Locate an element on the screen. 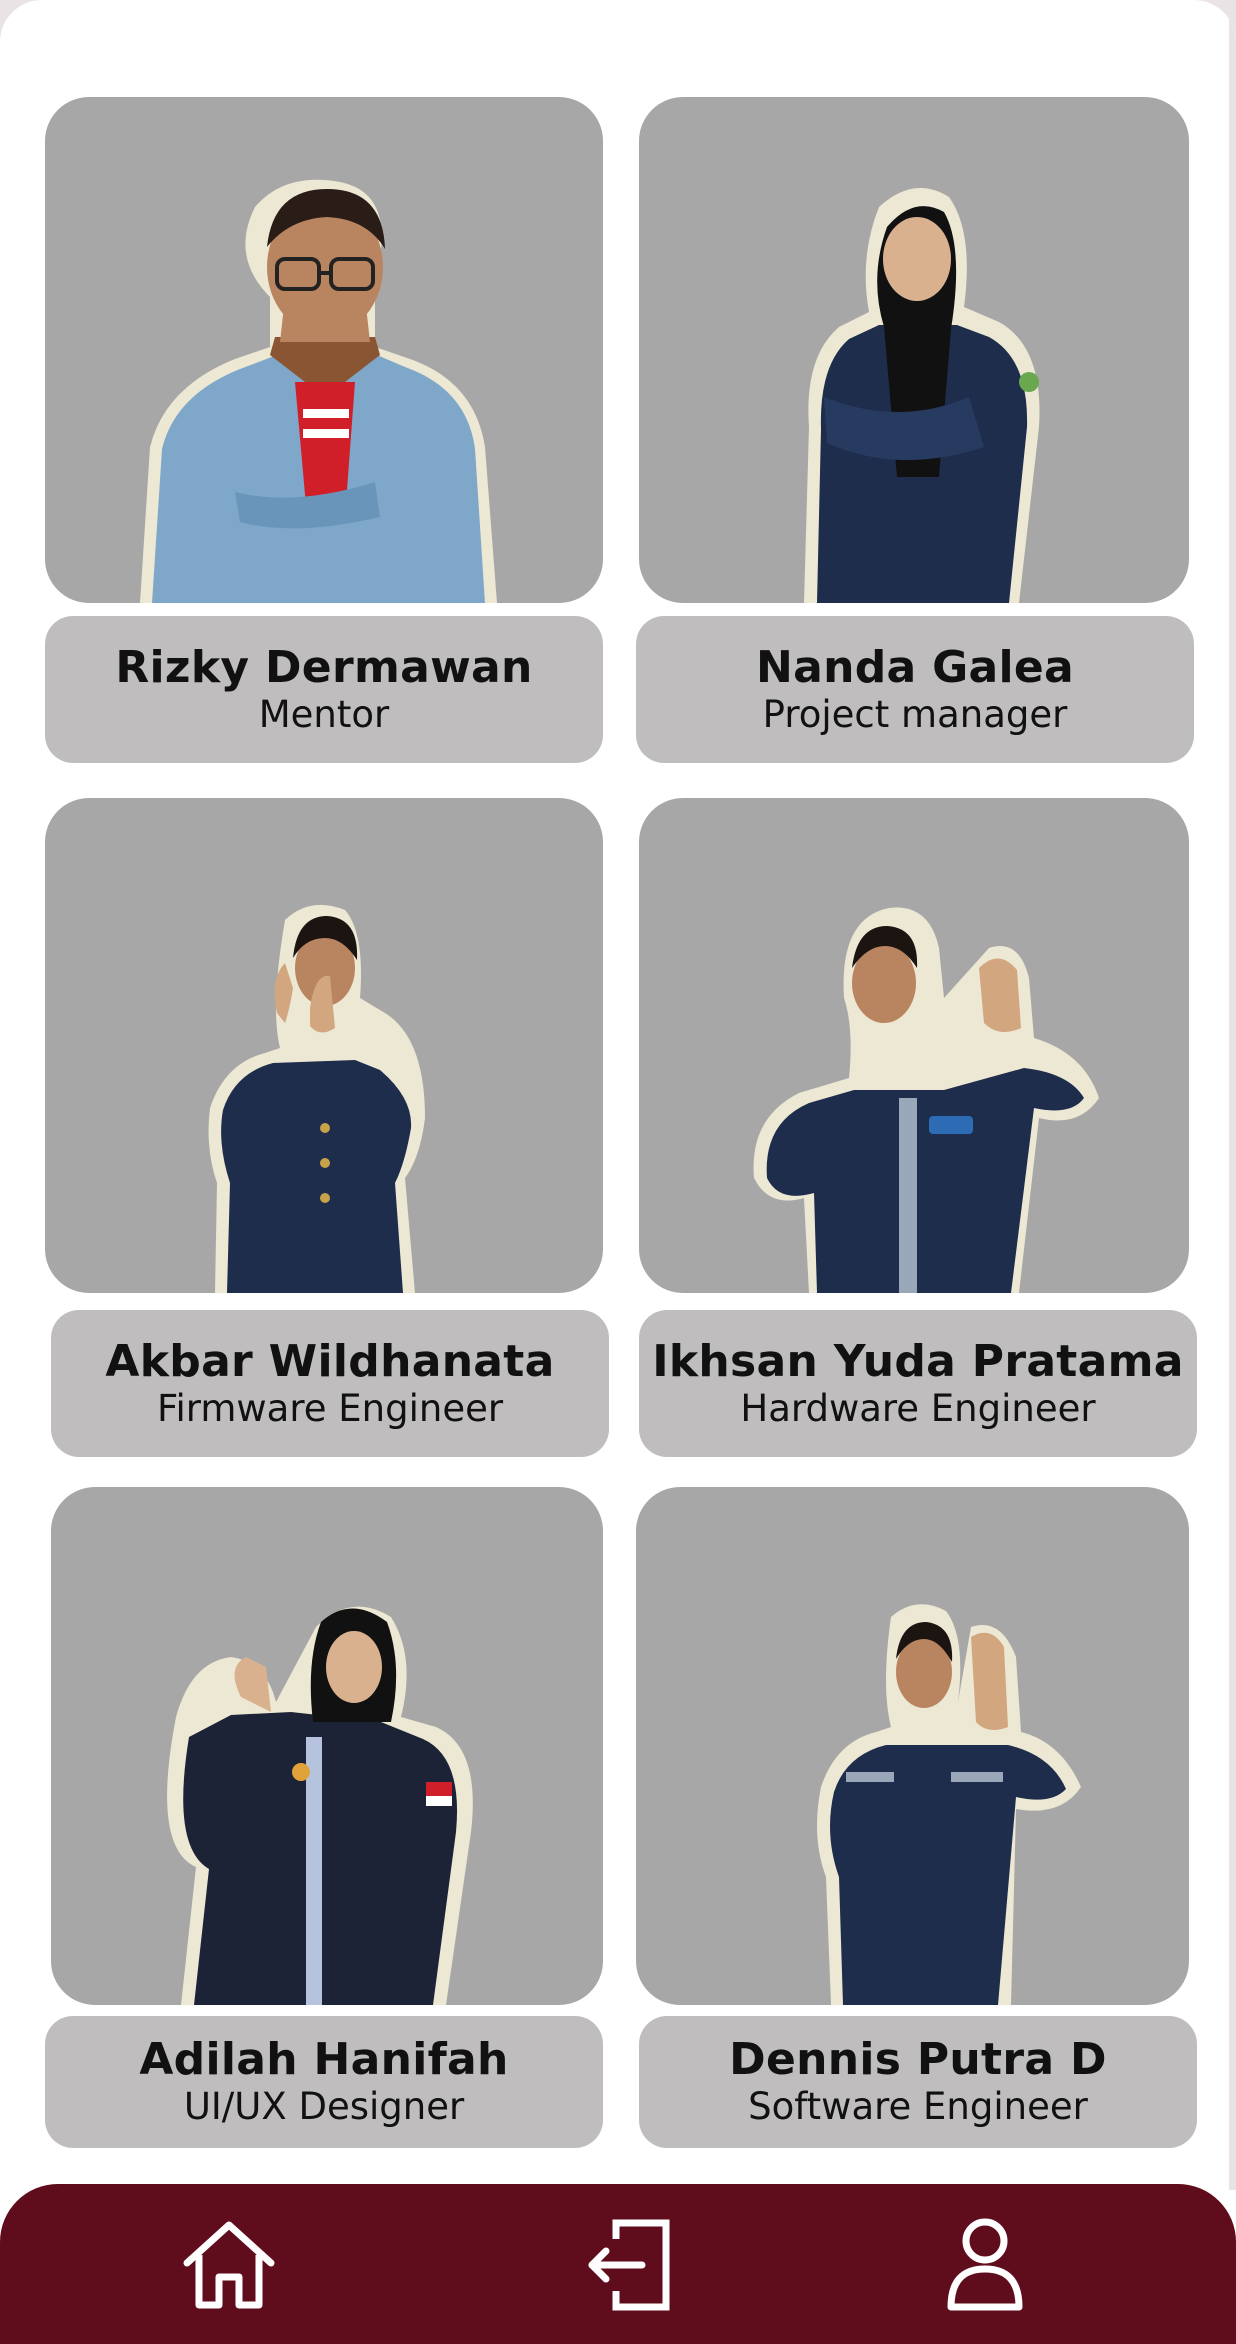  member-photo-rizky is located at coordinates (324, 350).